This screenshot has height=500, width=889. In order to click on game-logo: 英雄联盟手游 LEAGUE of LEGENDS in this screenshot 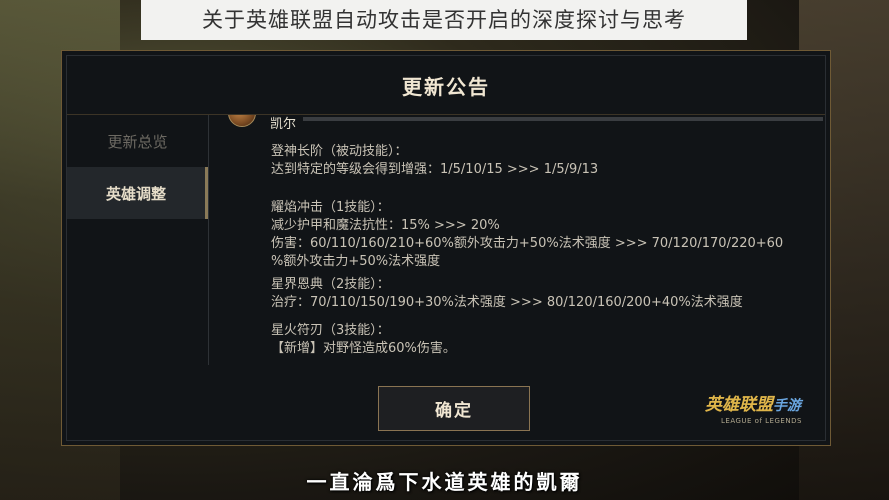, I will do `click(760, 413)`.